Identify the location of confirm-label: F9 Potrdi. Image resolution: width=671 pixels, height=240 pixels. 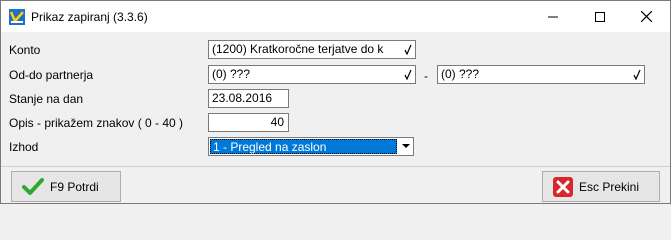
(74, 186).